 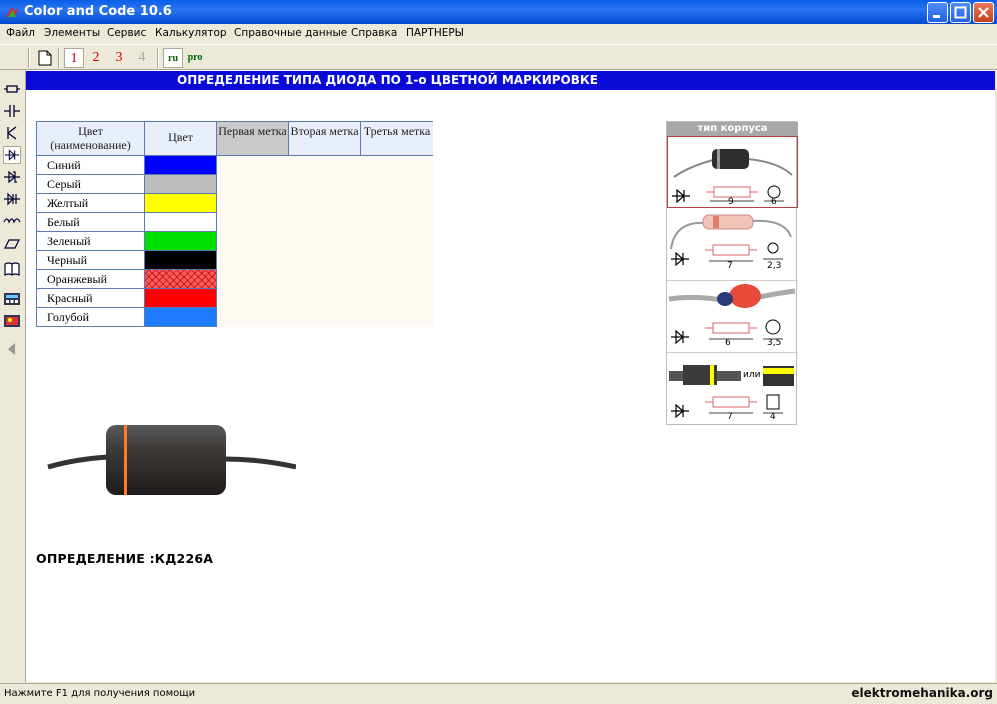 I want to click on fuse-icon, so click(x=12, y=243).